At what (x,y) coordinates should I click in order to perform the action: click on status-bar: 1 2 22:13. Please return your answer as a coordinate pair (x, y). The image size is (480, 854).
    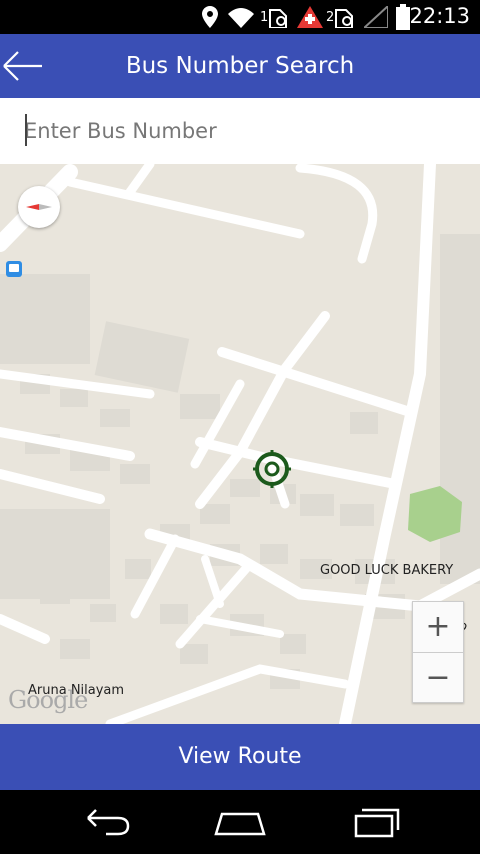
    Looking at the image, I should click on (240, 17).